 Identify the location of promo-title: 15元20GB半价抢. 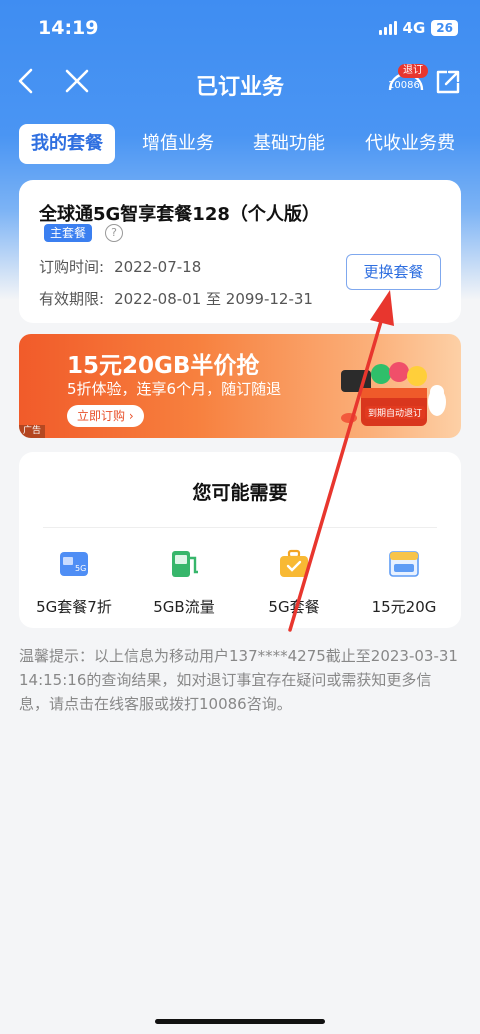
(163, 366).